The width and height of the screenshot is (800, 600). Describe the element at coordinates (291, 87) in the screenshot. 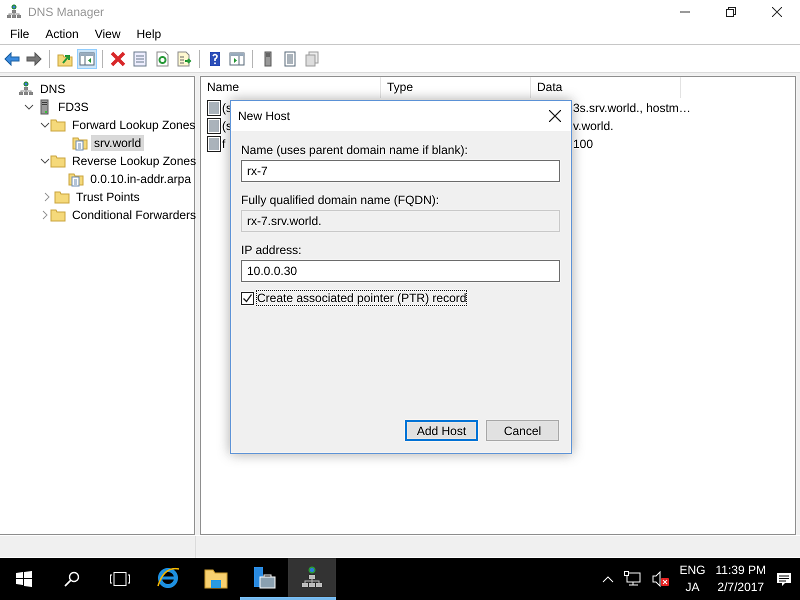

I see `column-header: Name` at that location.